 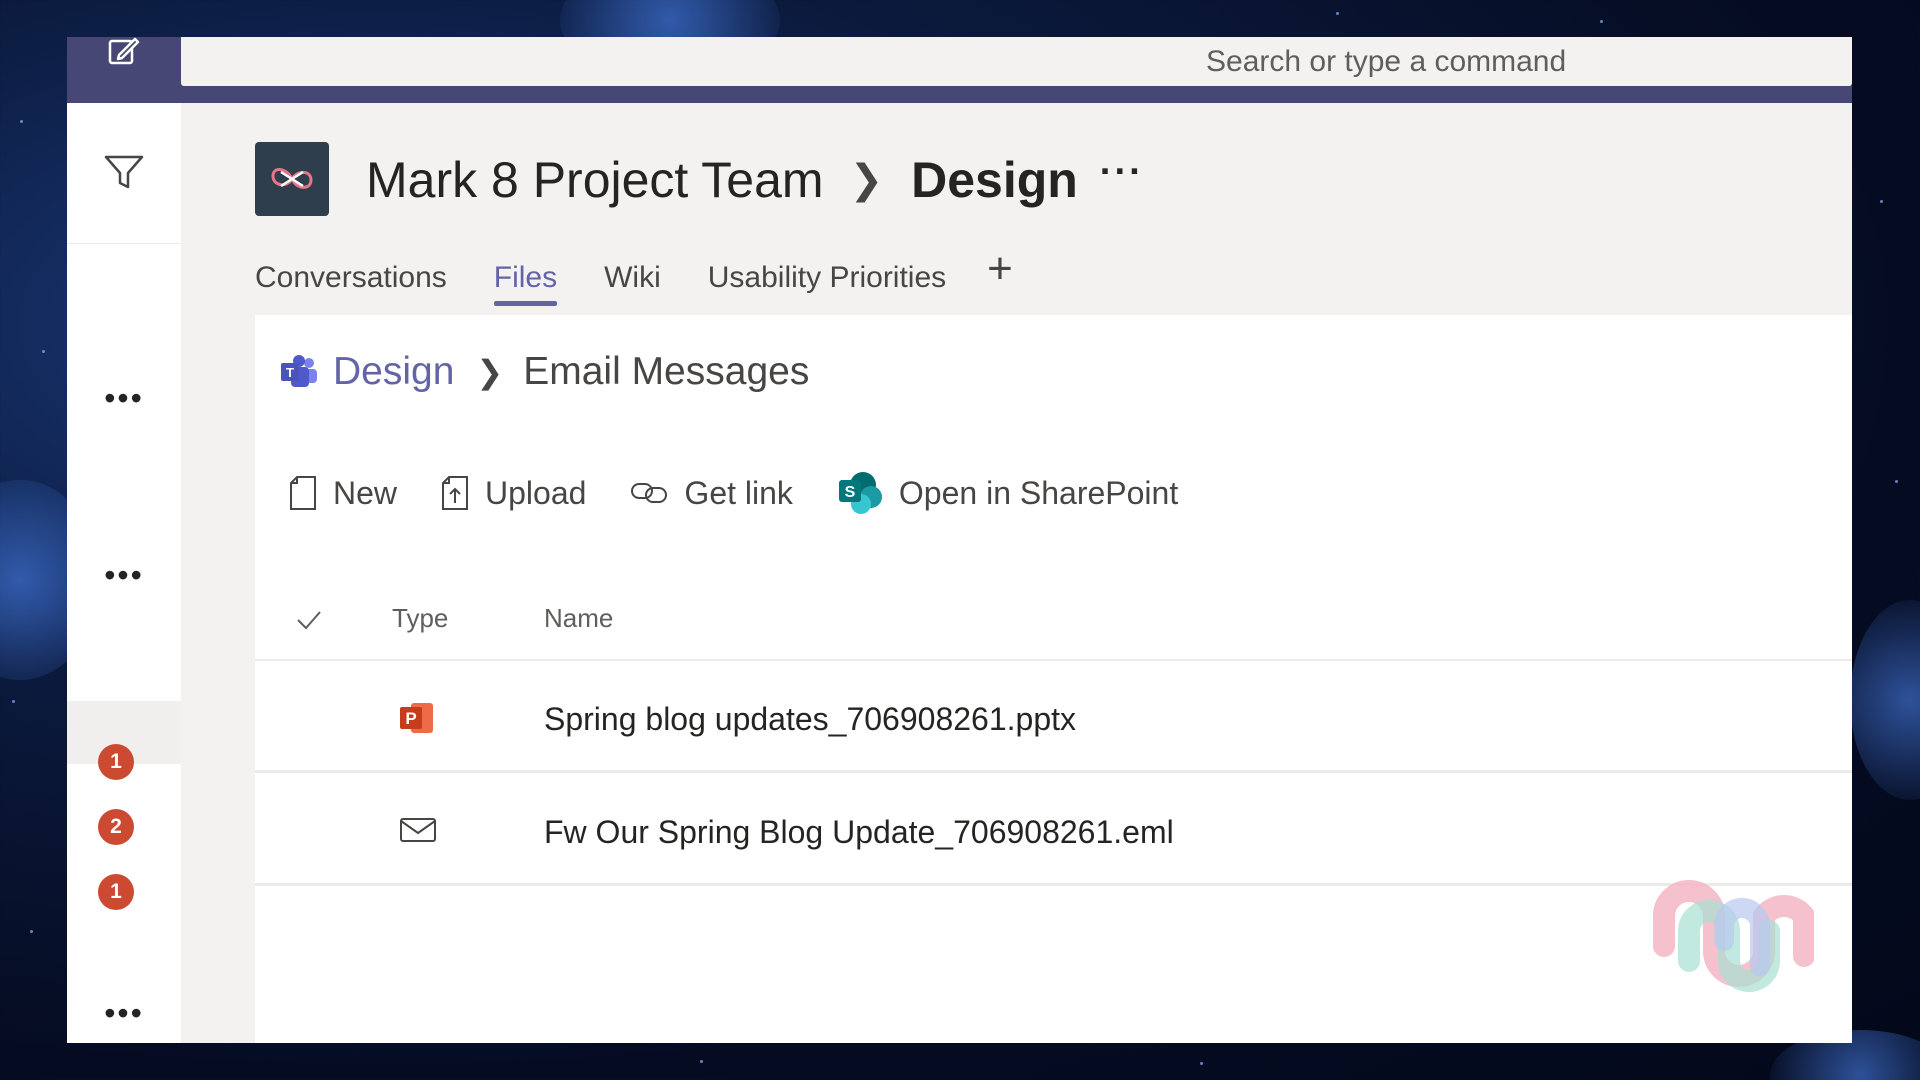 I want to click on watermark-logo, so click(x=1729, y=936).